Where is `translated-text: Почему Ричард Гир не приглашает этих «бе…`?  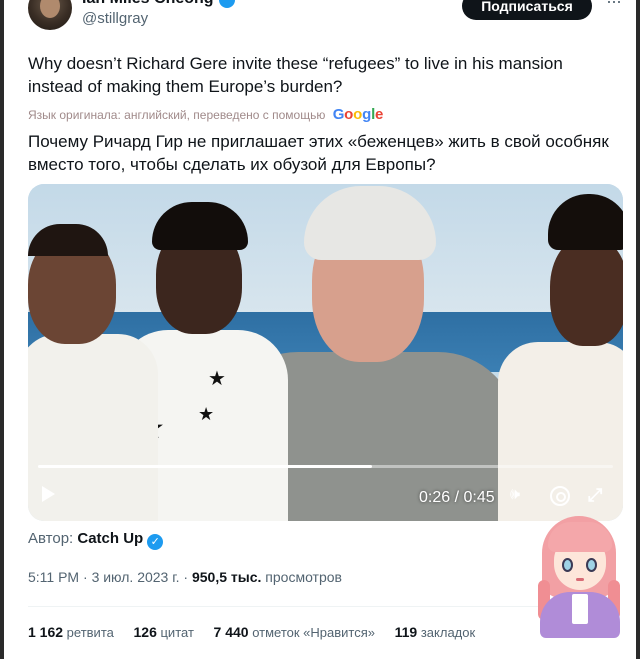 translated-text: Почему Ричард Гир не приглашает этих «бе… is located at coordinates (318, 153).